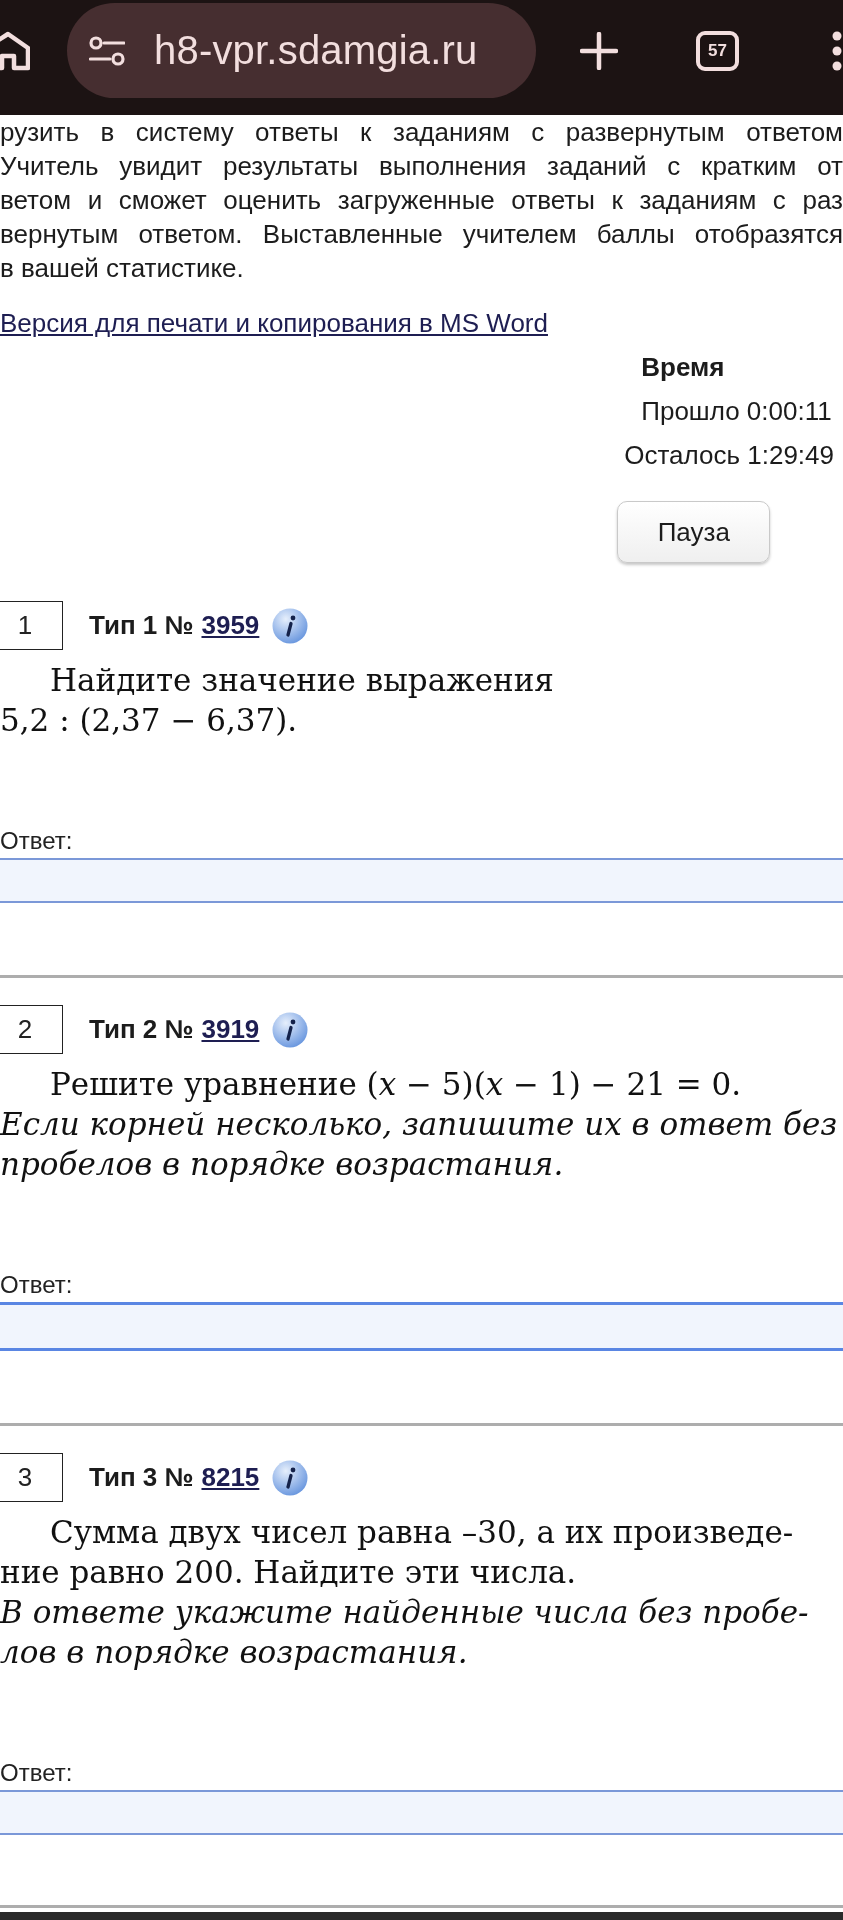 Image resolution: width=843 pixels, height=1920 pixels. Describe the element at coordinates (736, 411) in the screenshot. I see `elapsed-time: Прошло 0:00:11` at that location.